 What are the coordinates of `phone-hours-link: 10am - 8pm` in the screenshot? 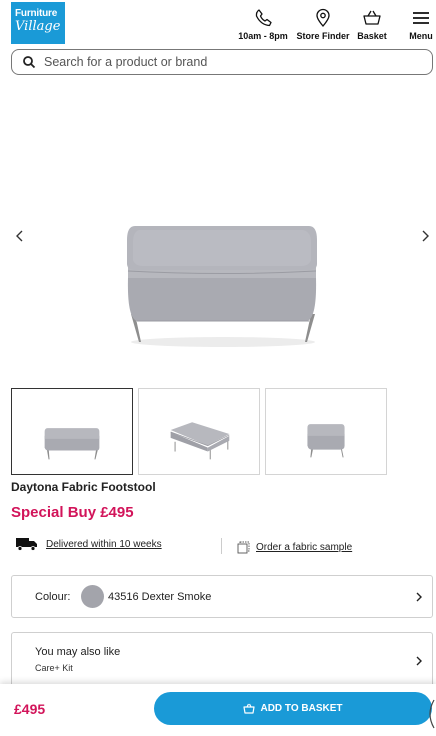 It's located at (263, 25).